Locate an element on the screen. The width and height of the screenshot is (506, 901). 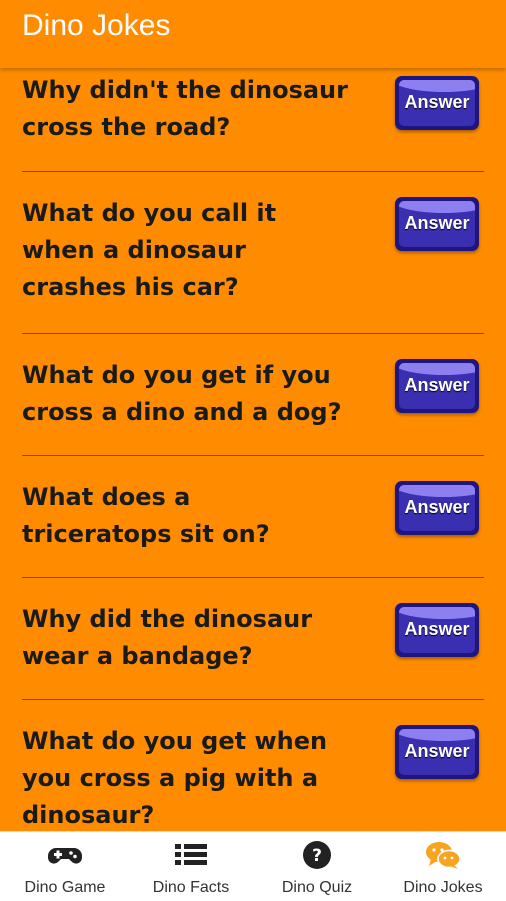
joke-question: What does a triceratops sit on? is located at coordinates (146, 515).